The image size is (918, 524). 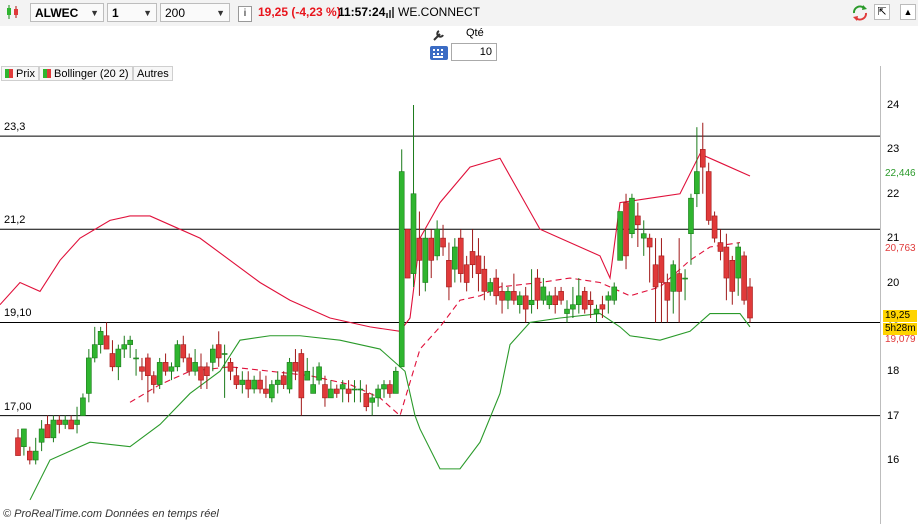 I want to click on price-tag: 19,079, so click(x=900, y=340).